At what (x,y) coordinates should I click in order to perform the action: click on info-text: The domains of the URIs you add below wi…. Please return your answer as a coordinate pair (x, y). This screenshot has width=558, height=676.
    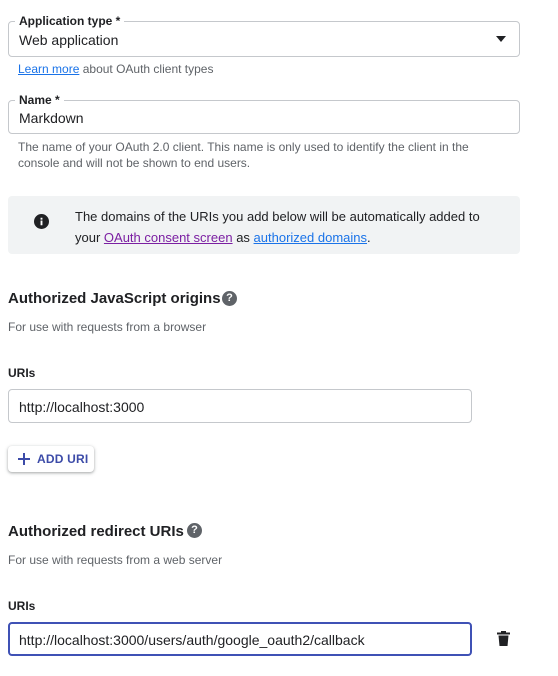
    Looking at the image, I should click on (295, 227).